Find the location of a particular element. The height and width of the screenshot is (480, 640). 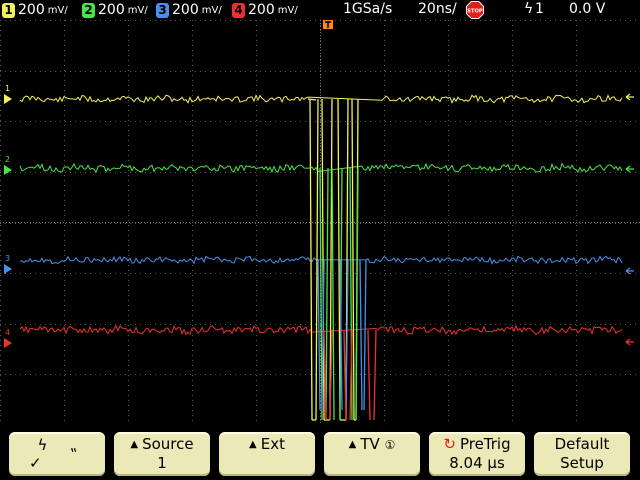

circled-one-icon: ① is located at coordinates (390, 445).